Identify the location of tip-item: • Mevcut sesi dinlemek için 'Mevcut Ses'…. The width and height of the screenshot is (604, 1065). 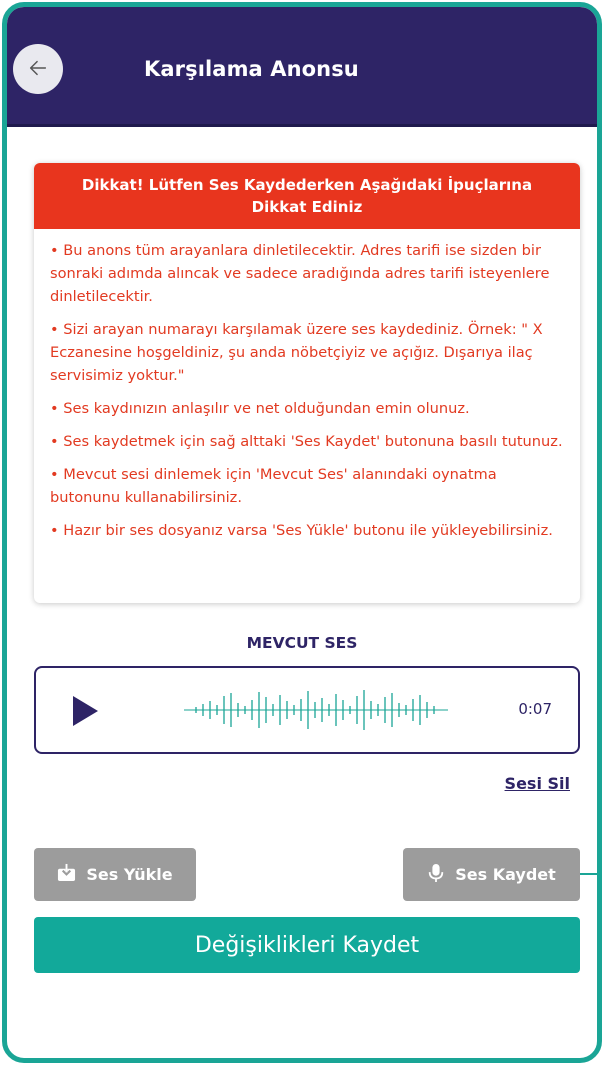
(273, 486).